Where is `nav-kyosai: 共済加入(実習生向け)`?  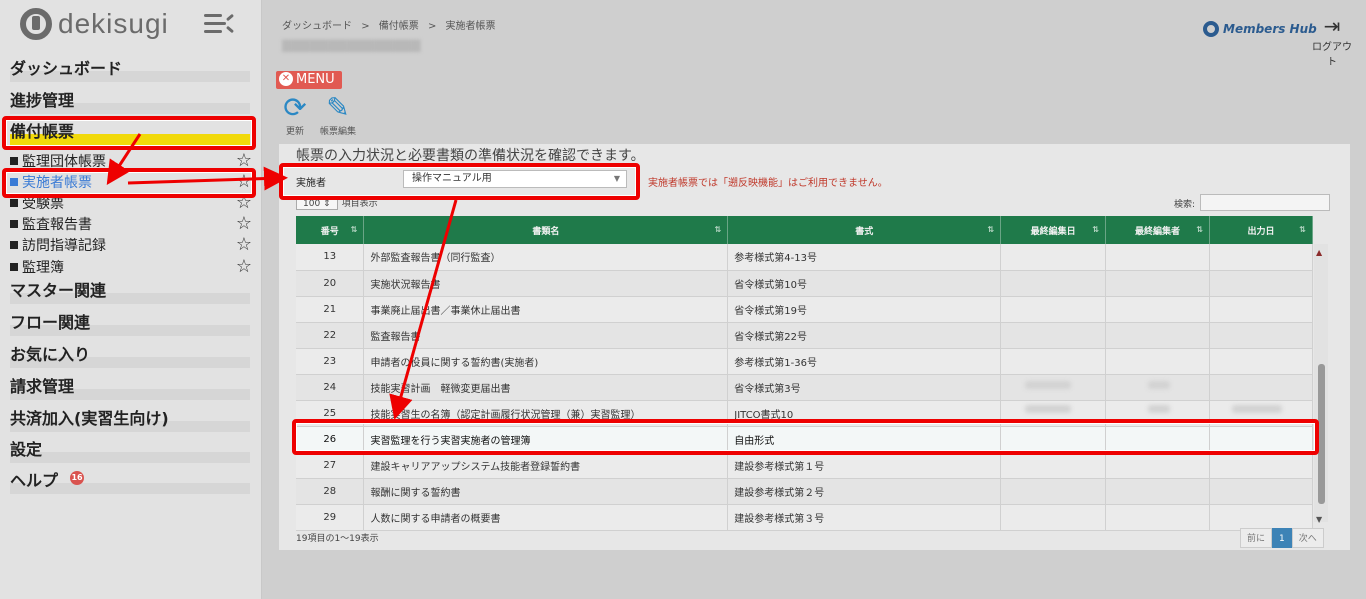 nav-kyosai: 共済加入(実習生向け) is located at coordinates (130, 420).